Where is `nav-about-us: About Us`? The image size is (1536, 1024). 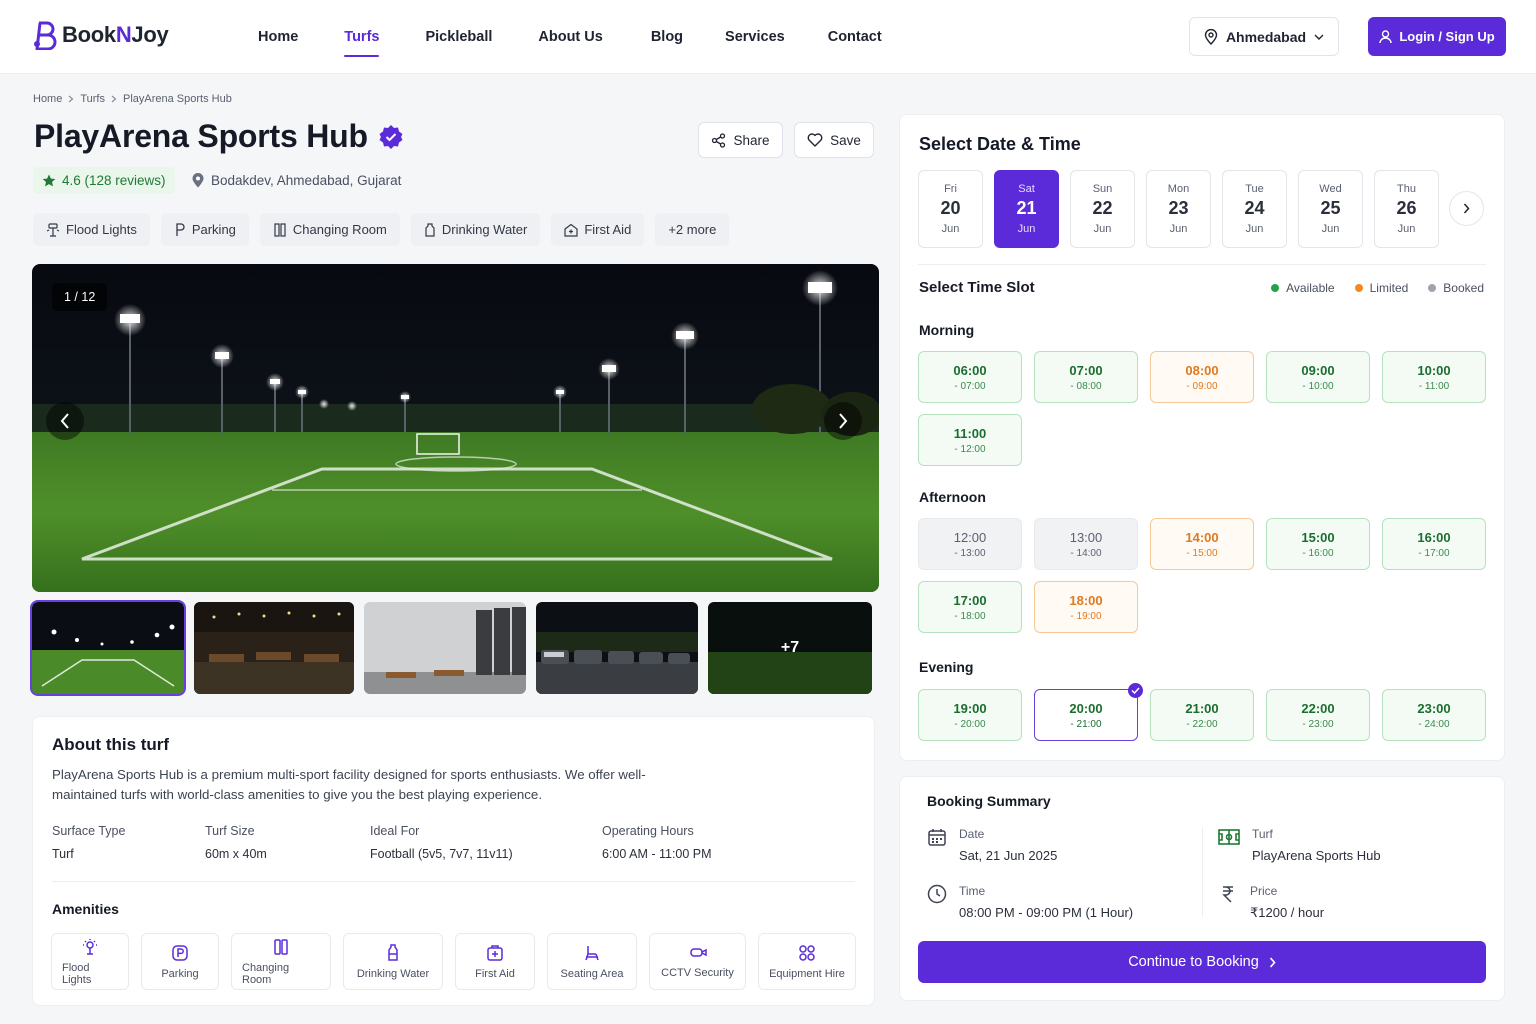
nav-about-us: About Us is located at coordinates (570, 37).